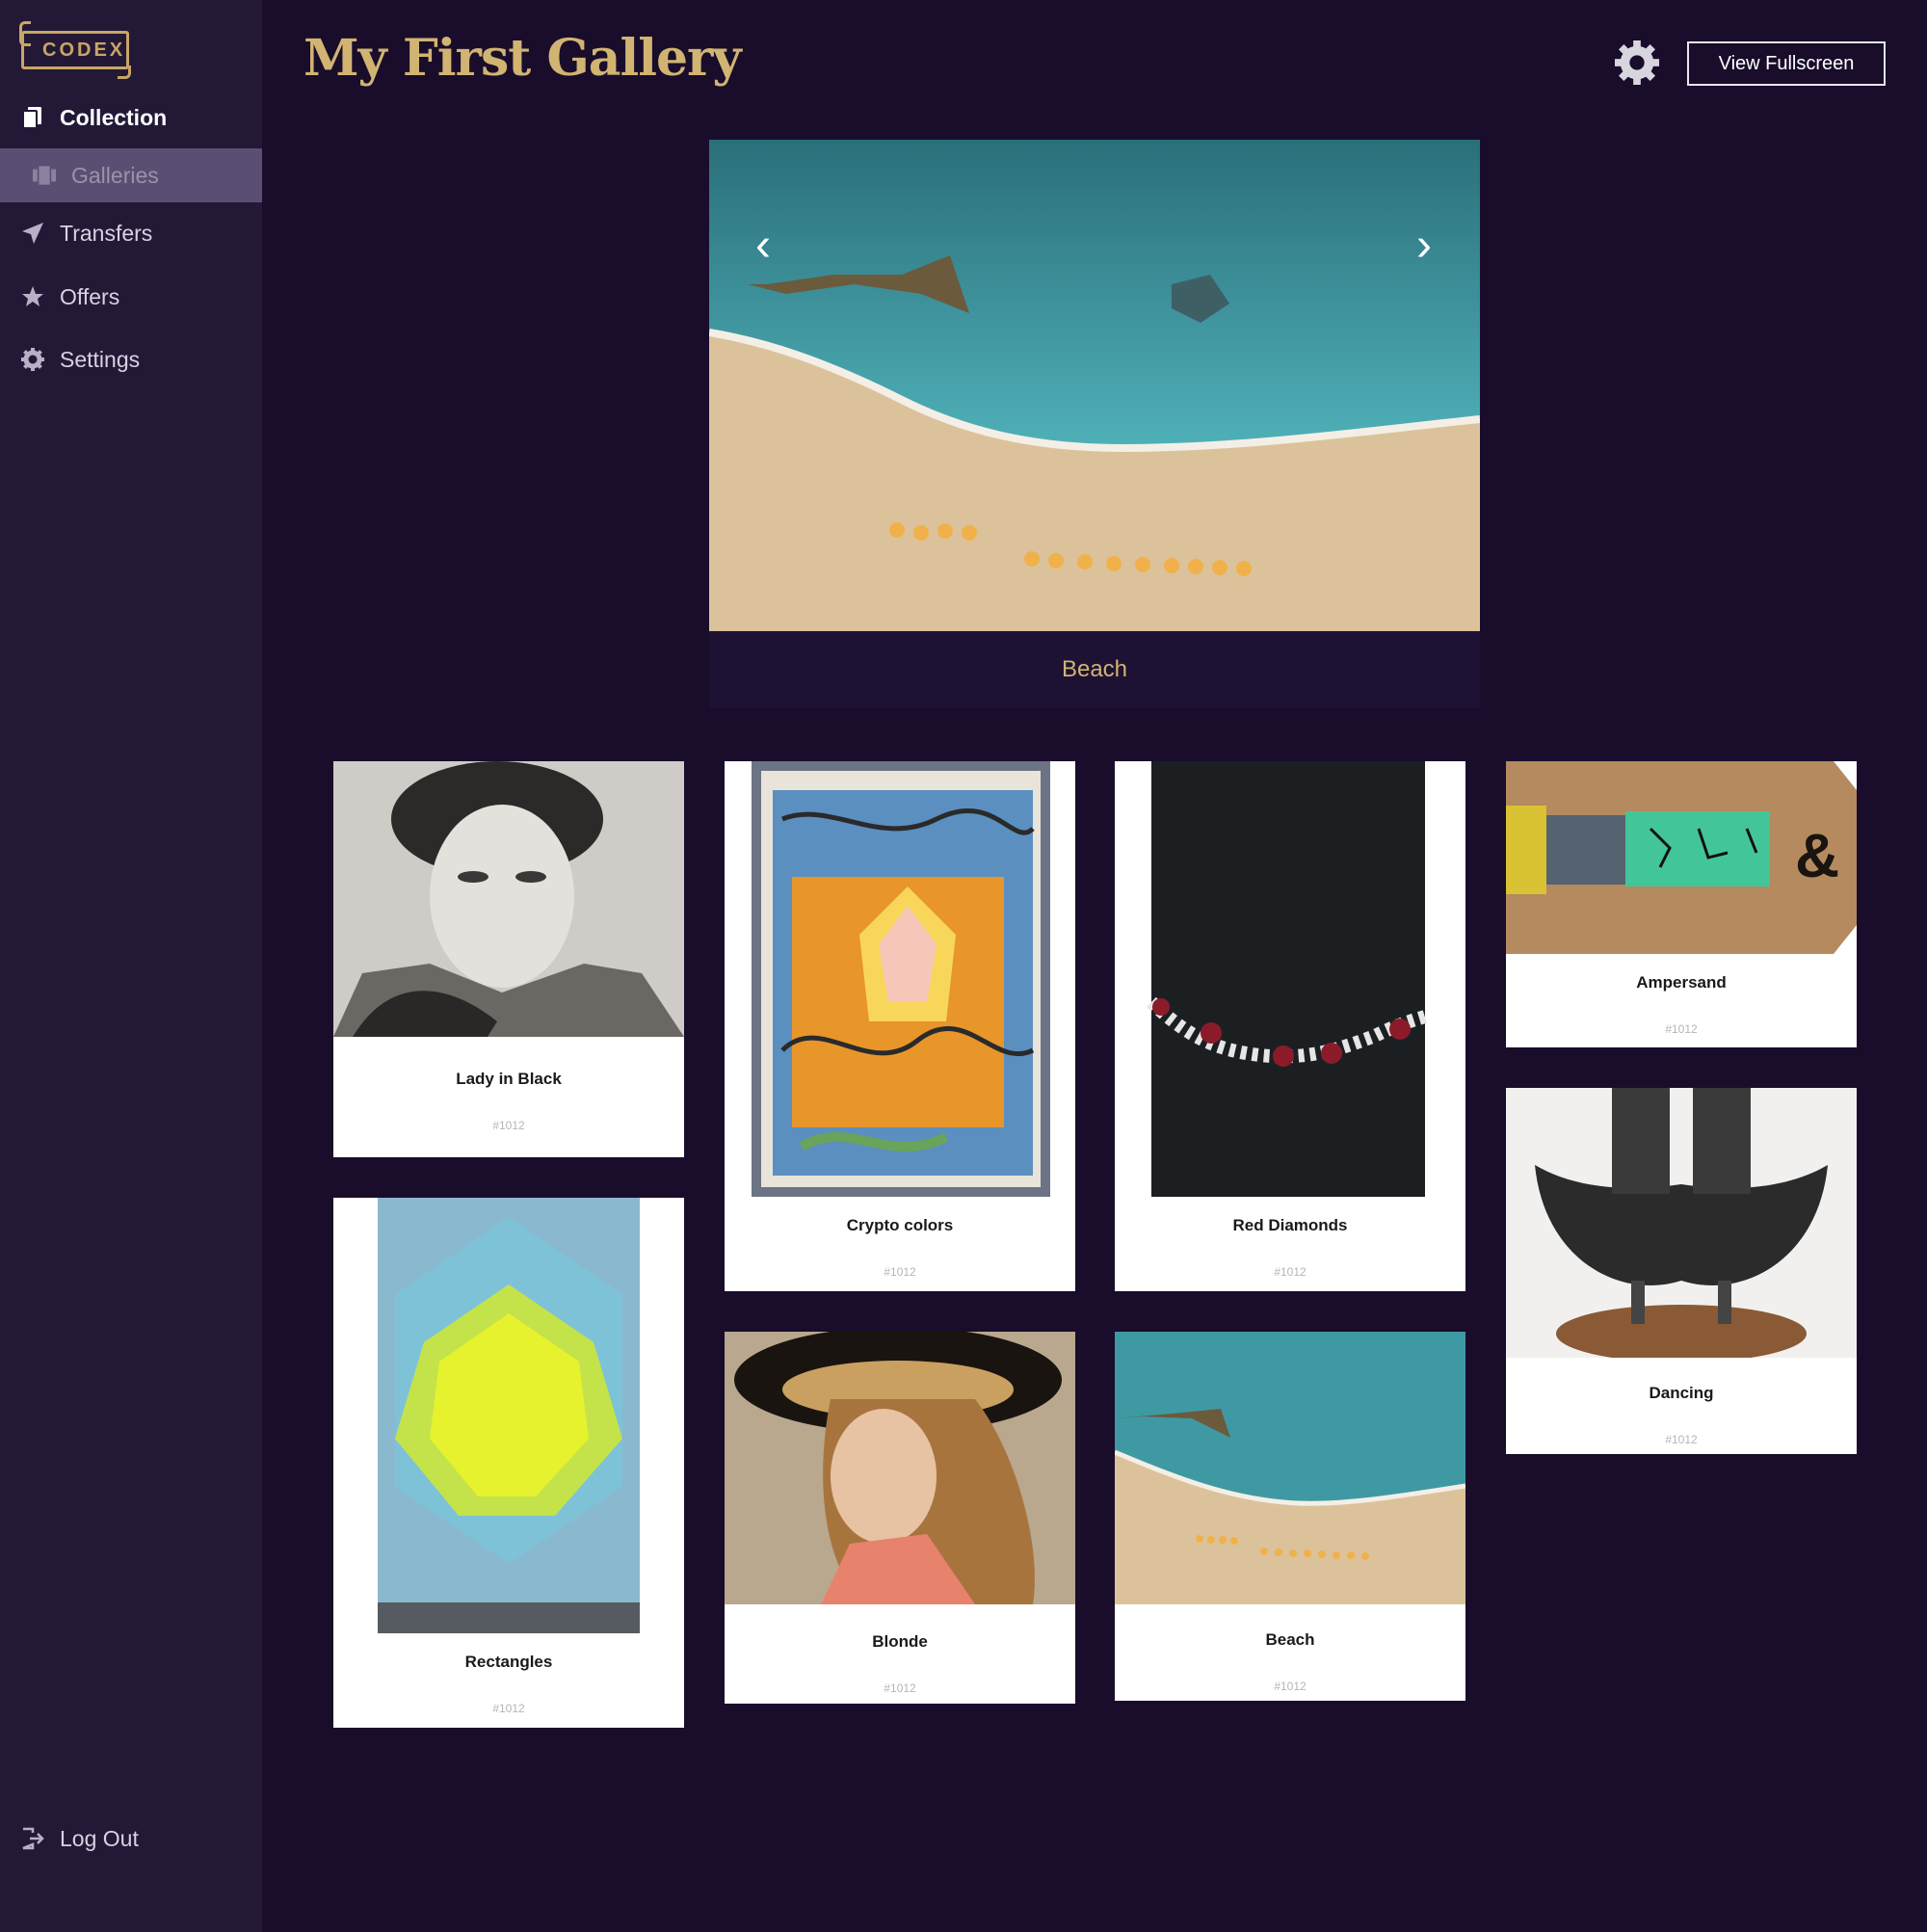  I want to click on sidebar-item-collection: Collection, so click(131, 118).